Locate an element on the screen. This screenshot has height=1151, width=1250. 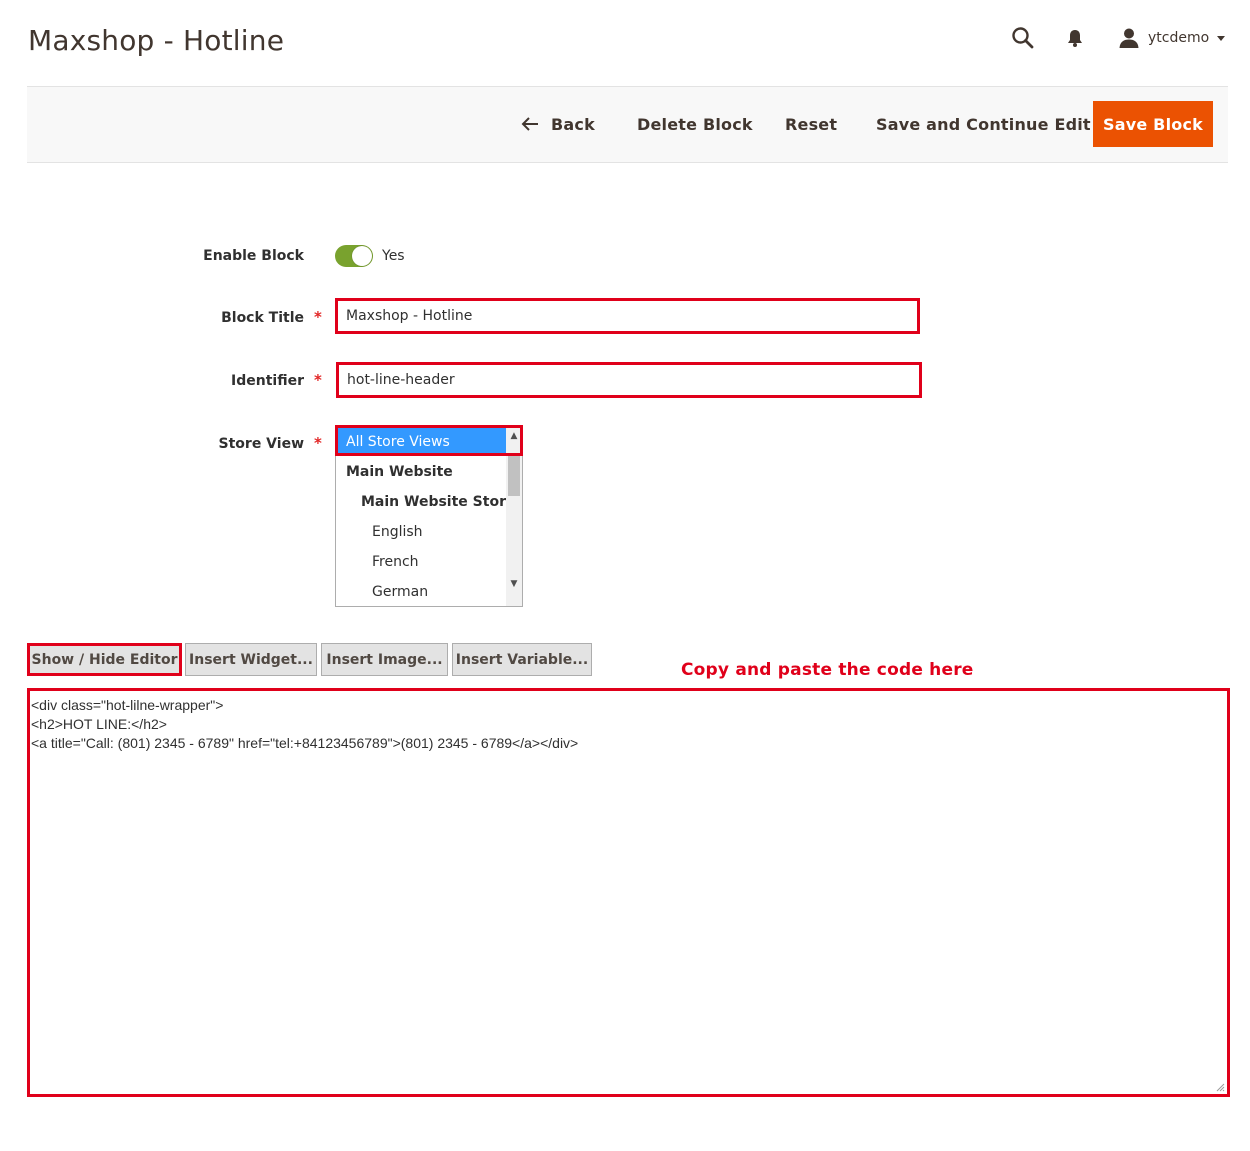
resize-grip-icon is located at coordinates (1220, 1087).